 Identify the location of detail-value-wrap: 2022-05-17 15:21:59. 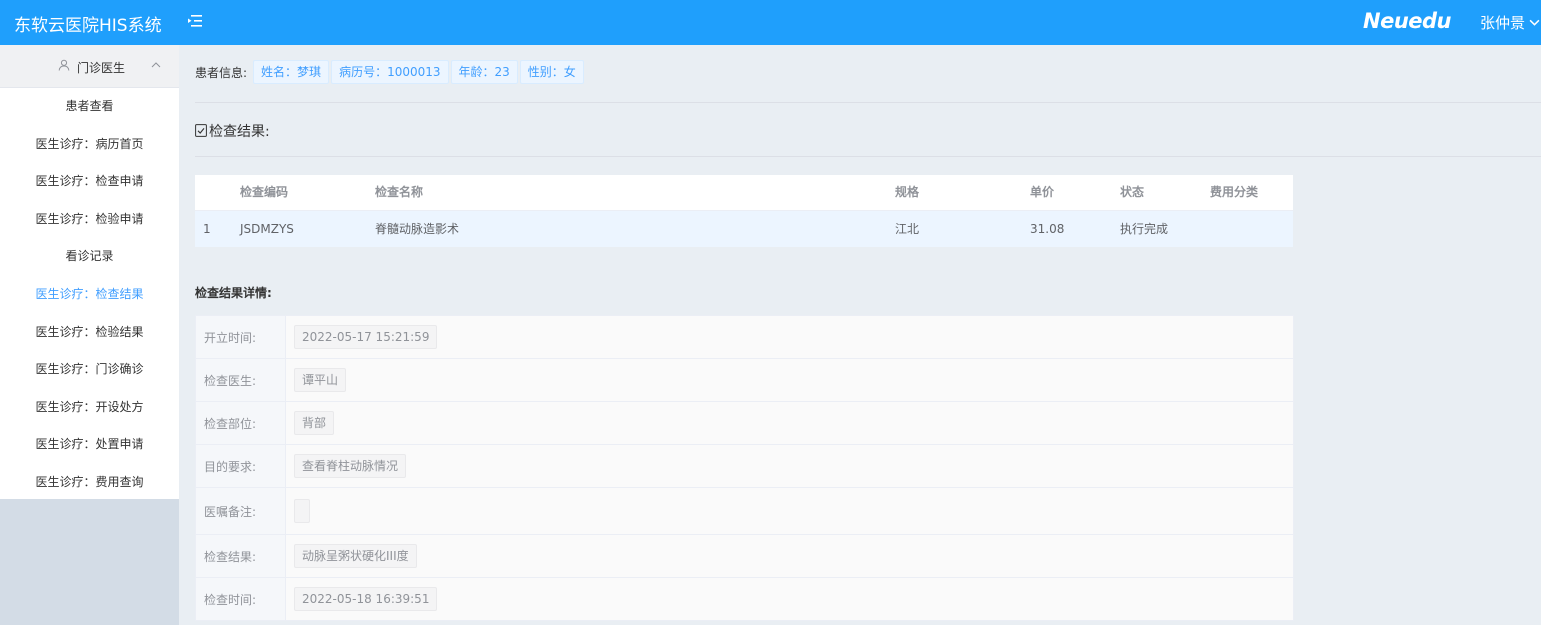
(366, 337).